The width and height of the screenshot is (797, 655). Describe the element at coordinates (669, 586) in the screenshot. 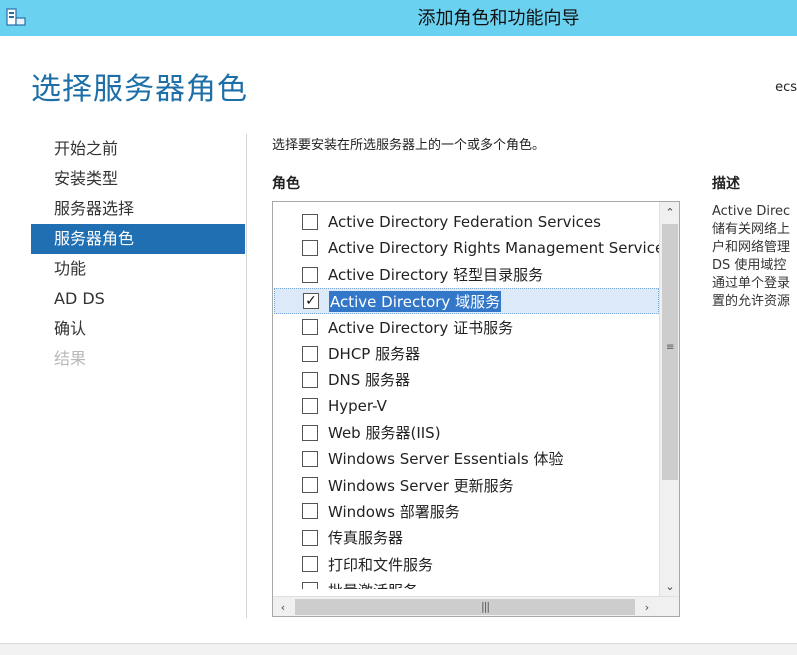

I see `scroll-down-icon: ⌄` at that location.